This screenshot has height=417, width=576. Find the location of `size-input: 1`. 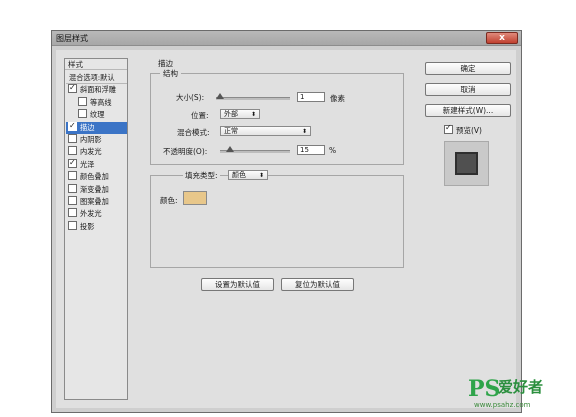

size-input: 1 is located at coordinates (311, 97).